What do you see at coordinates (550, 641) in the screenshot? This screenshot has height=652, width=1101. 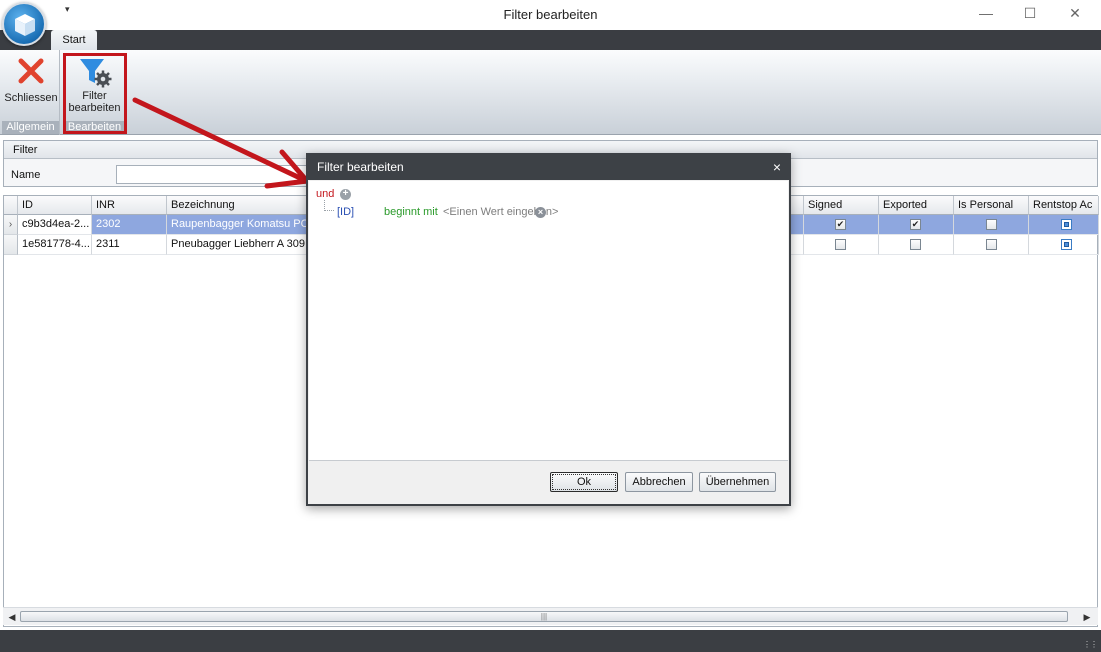 I see `status-bar: ⋮⋮` at bounding box center [550, 641].